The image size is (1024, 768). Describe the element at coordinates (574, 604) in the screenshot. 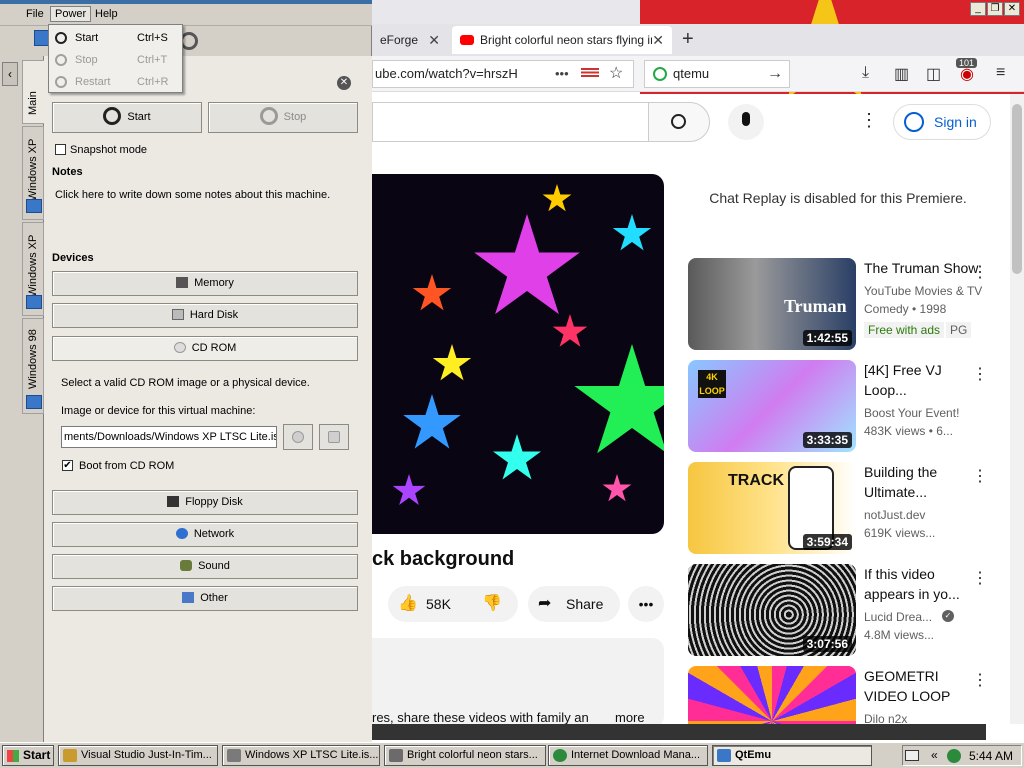

I see `share-button: ➦ Share` at that location.